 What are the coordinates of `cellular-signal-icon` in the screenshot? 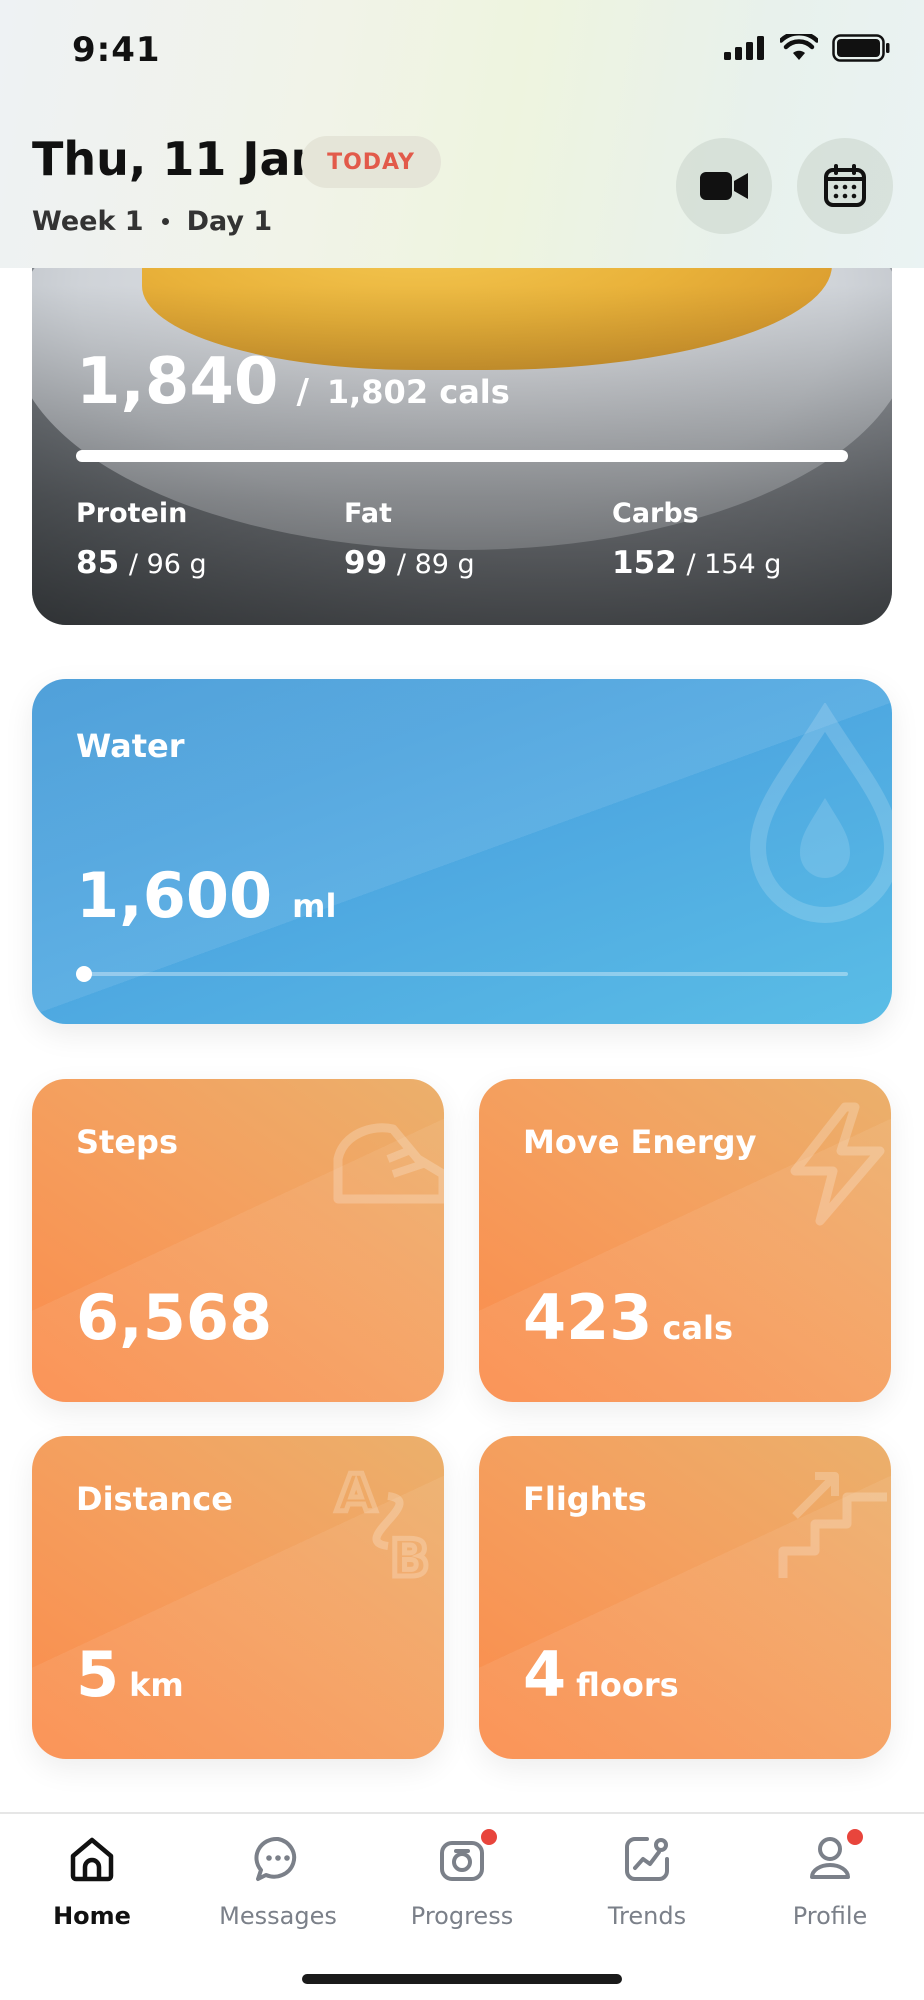 It's located at (744, 48).